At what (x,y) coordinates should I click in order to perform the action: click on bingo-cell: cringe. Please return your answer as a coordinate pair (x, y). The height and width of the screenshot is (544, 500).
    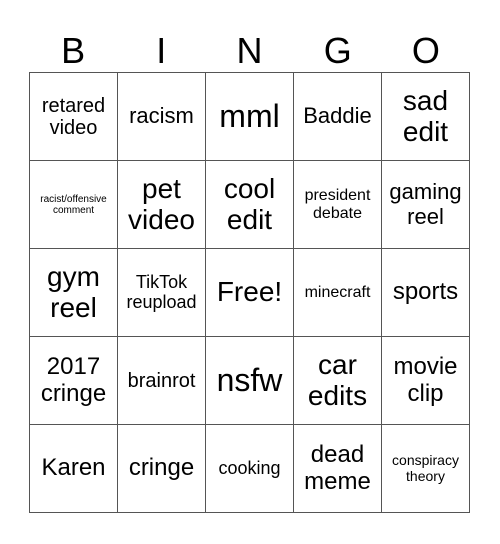
    Looking at the image, I should click on (161, 468).